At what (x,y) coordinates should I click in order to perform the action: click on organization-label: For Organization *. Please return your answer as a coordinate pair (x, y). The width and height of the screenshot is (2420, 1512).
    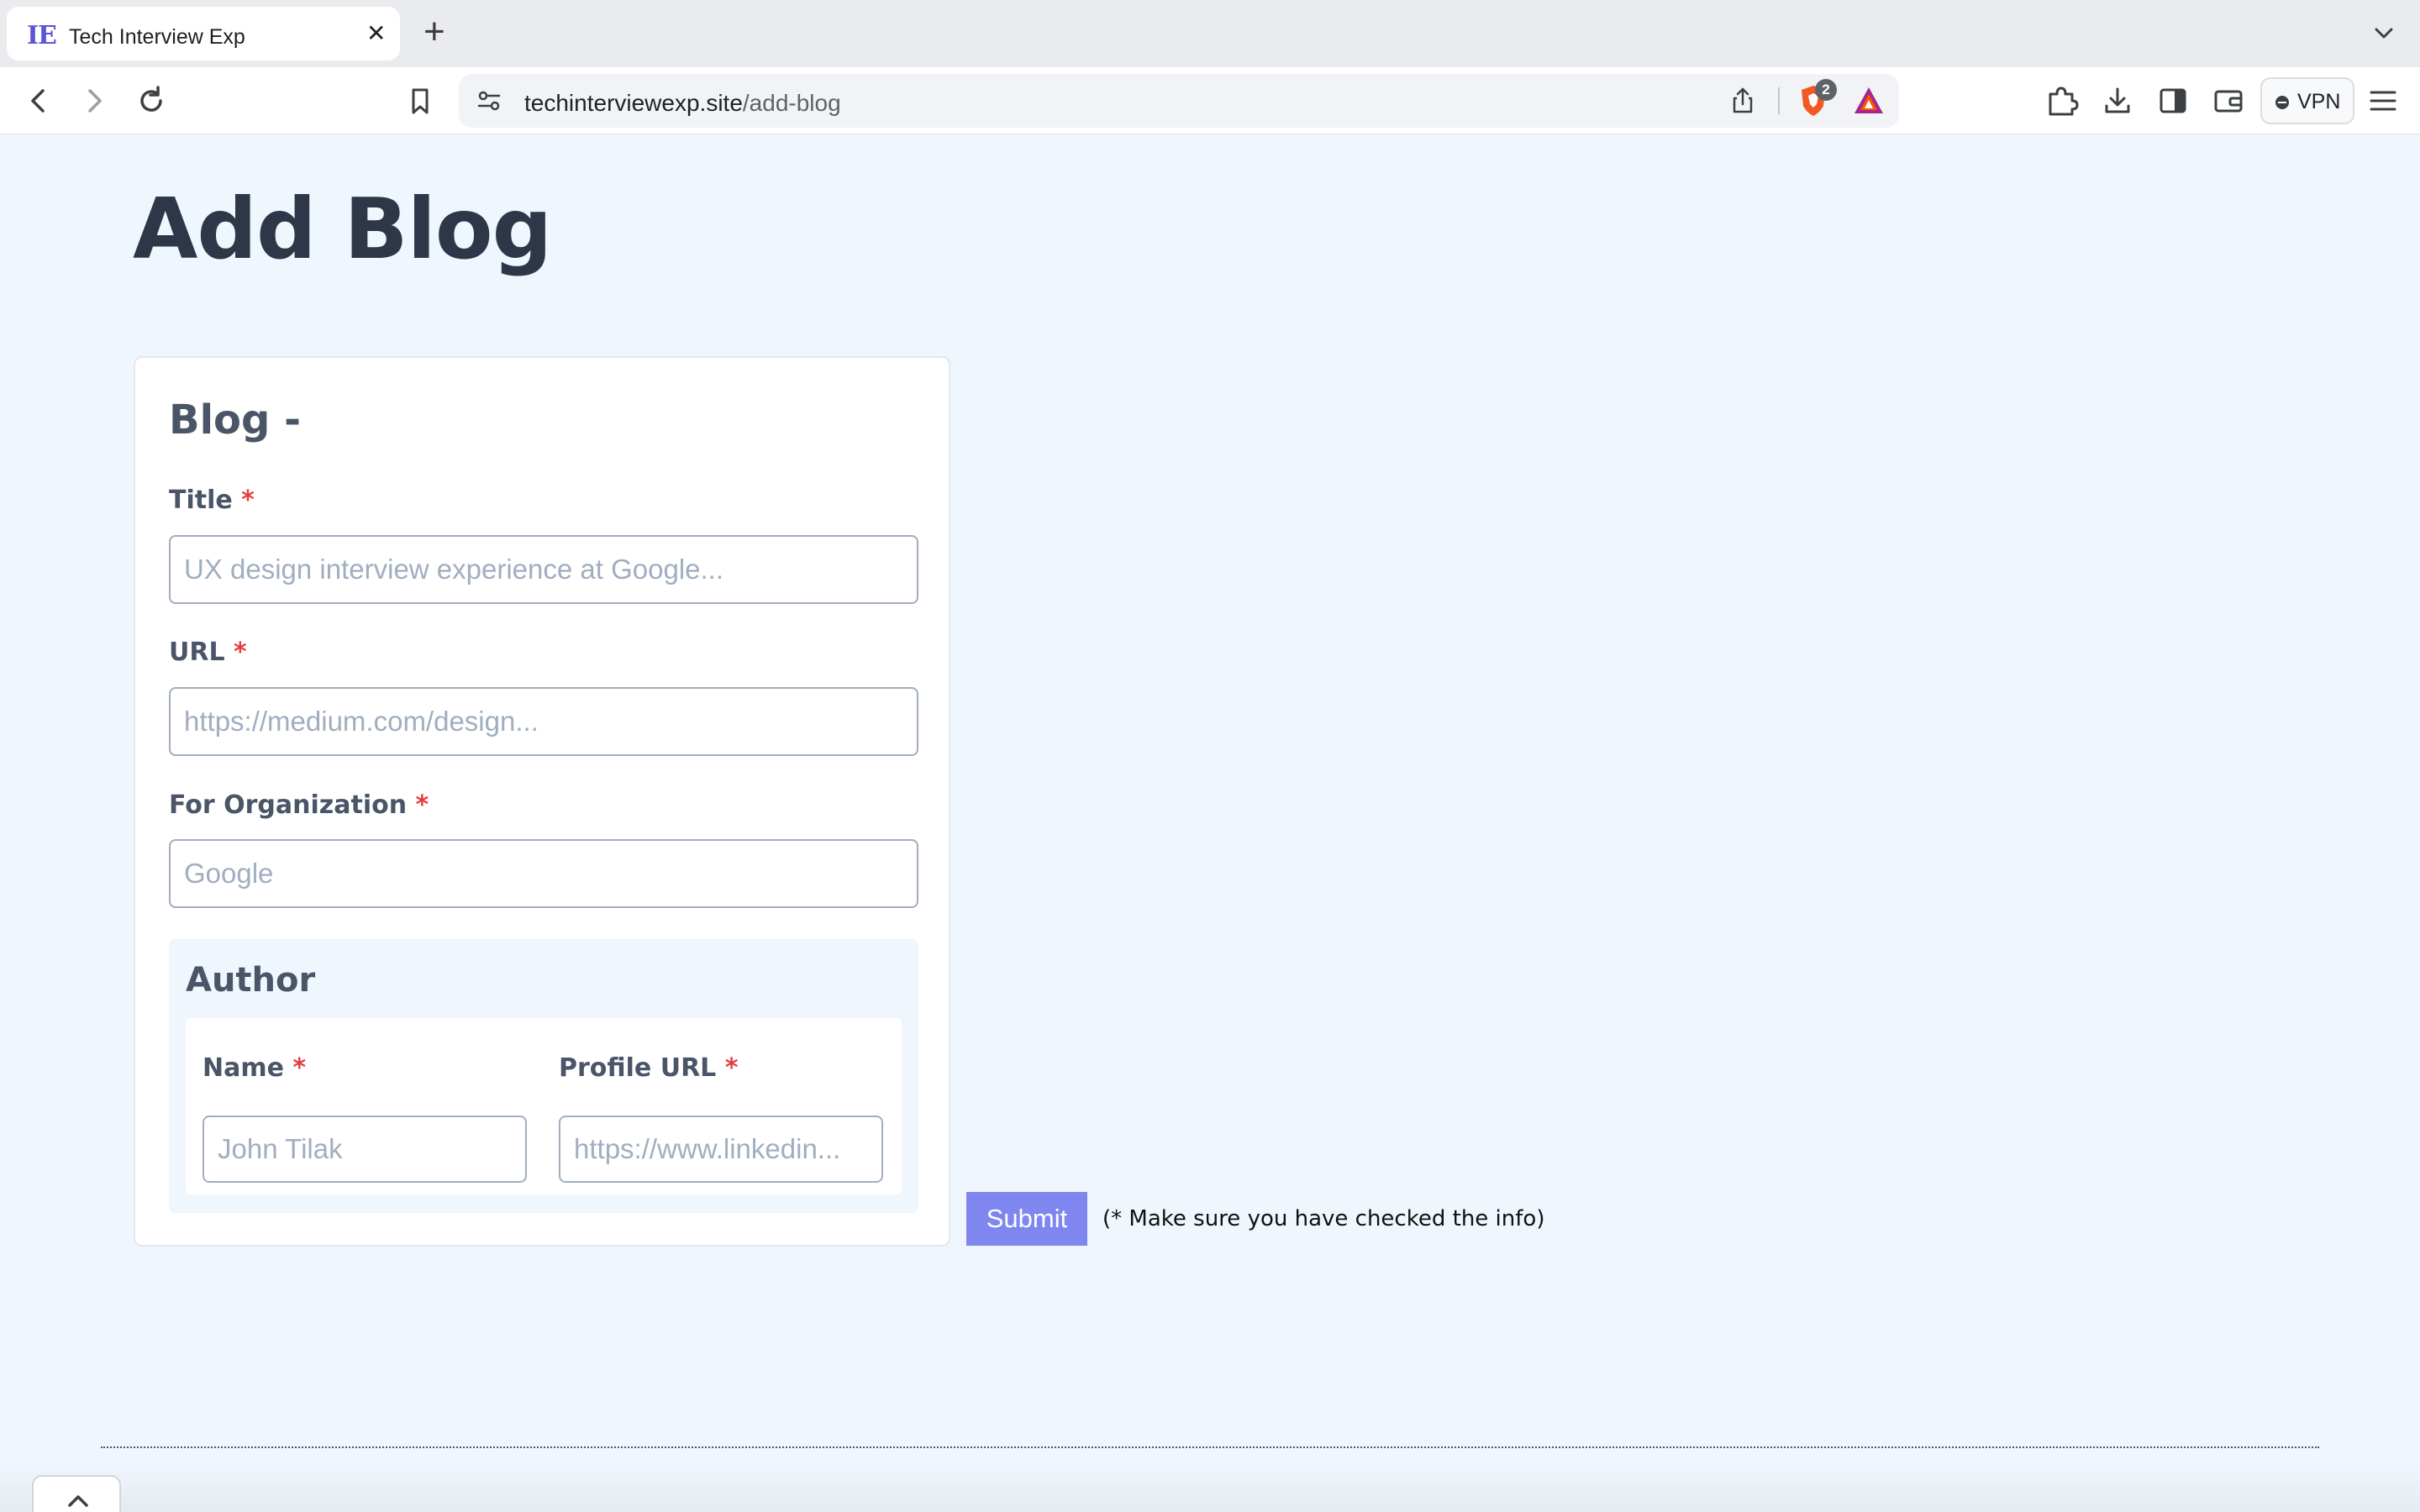
    Looking at the image, I should click on (299, 805).